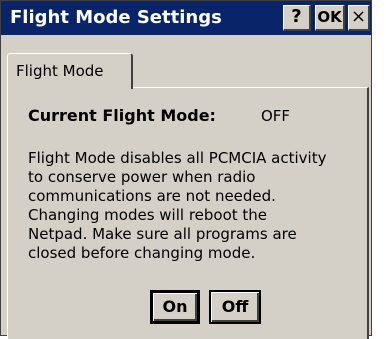  Describe the element at coordinates (142, 253) in the screenshot. I see `description-line: closed before changing mode.` at that location.